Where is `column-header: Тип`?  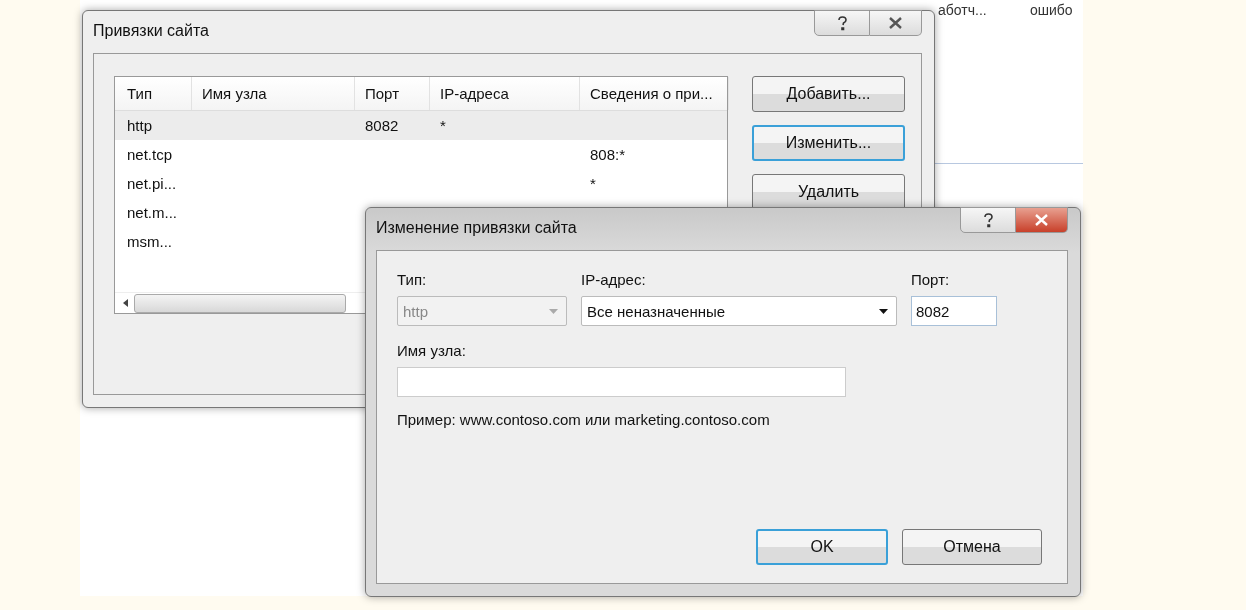 column-header: Тип is located at coordinates (154, 93).